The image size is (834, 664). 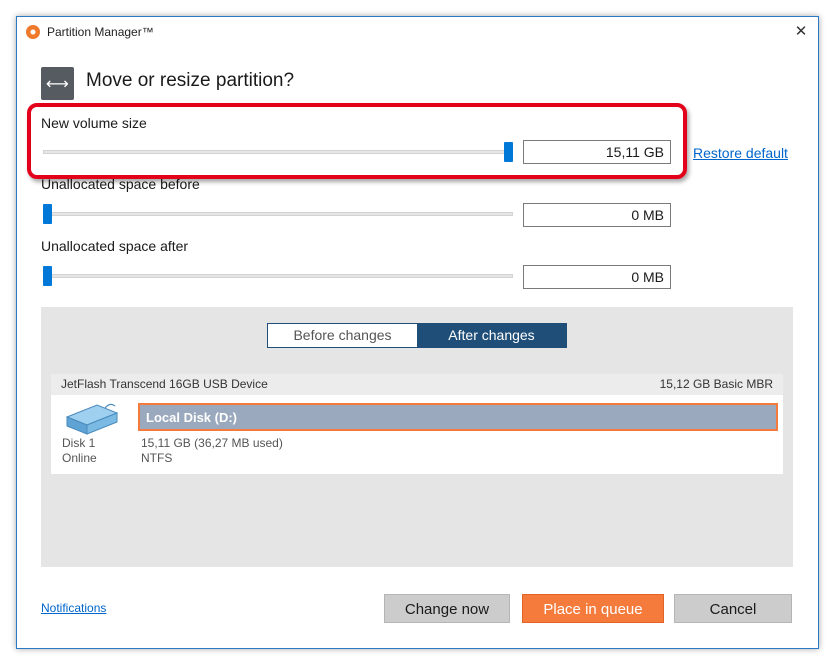 What do you see at coordinates (212, 451) in the screenshot?
I see `partition-info: 15,11 GB (36,27 MB used) NTFS` at bounding box center [212, 451].